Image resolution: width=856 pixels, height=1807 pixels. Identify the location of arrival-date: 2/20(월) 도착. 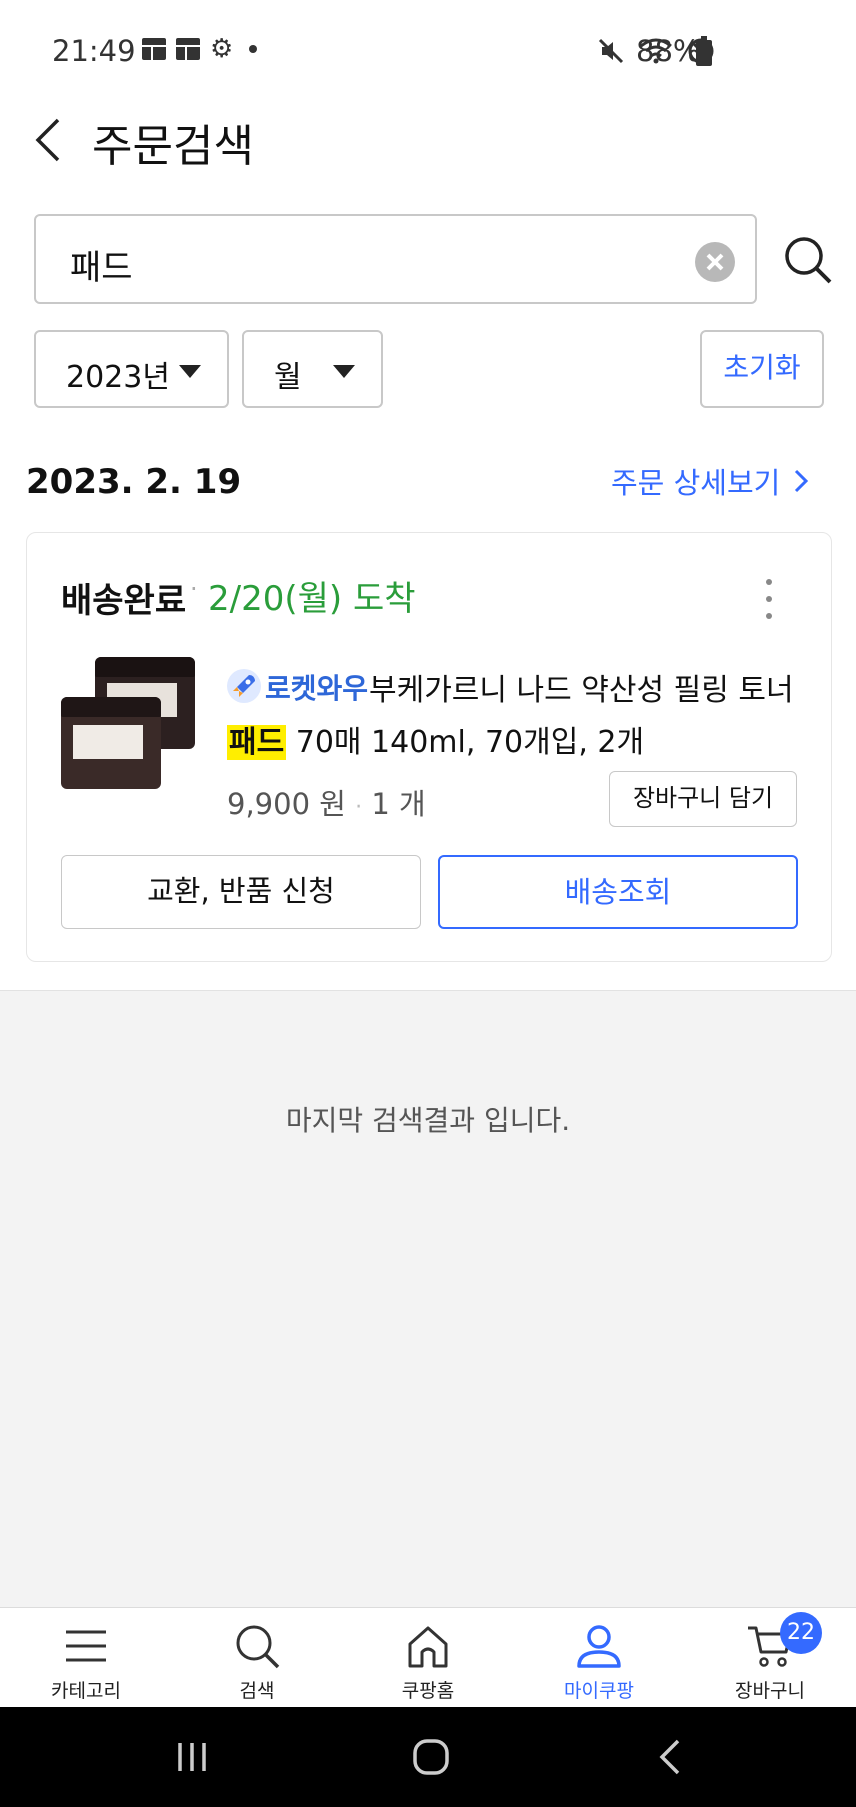
(312, 599).